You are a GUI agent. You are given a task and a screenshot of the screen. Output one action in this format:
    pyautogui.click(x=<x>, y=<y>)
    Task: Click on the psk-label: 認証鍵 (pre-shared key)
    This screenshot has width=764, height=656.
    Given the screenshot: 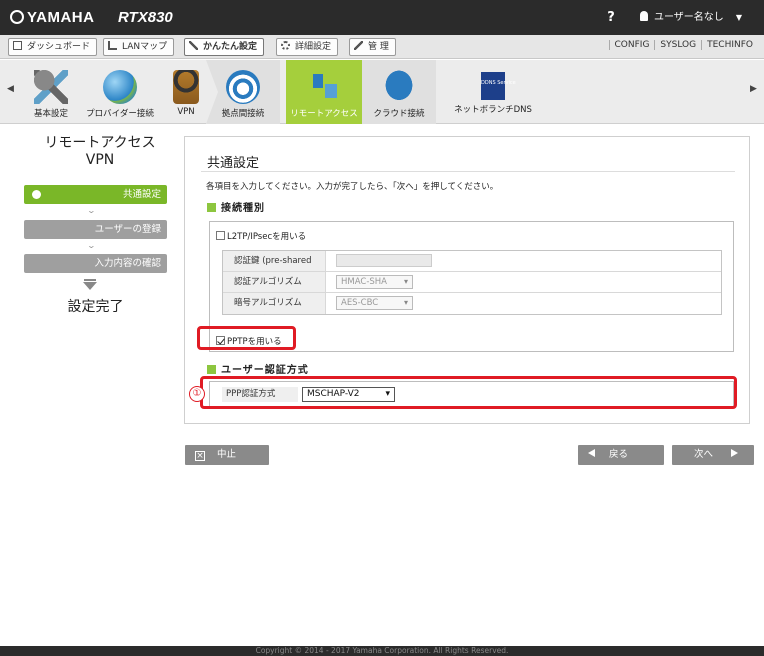 What is the action you would take?
    pyautogui.click(x=274, y=269)
    